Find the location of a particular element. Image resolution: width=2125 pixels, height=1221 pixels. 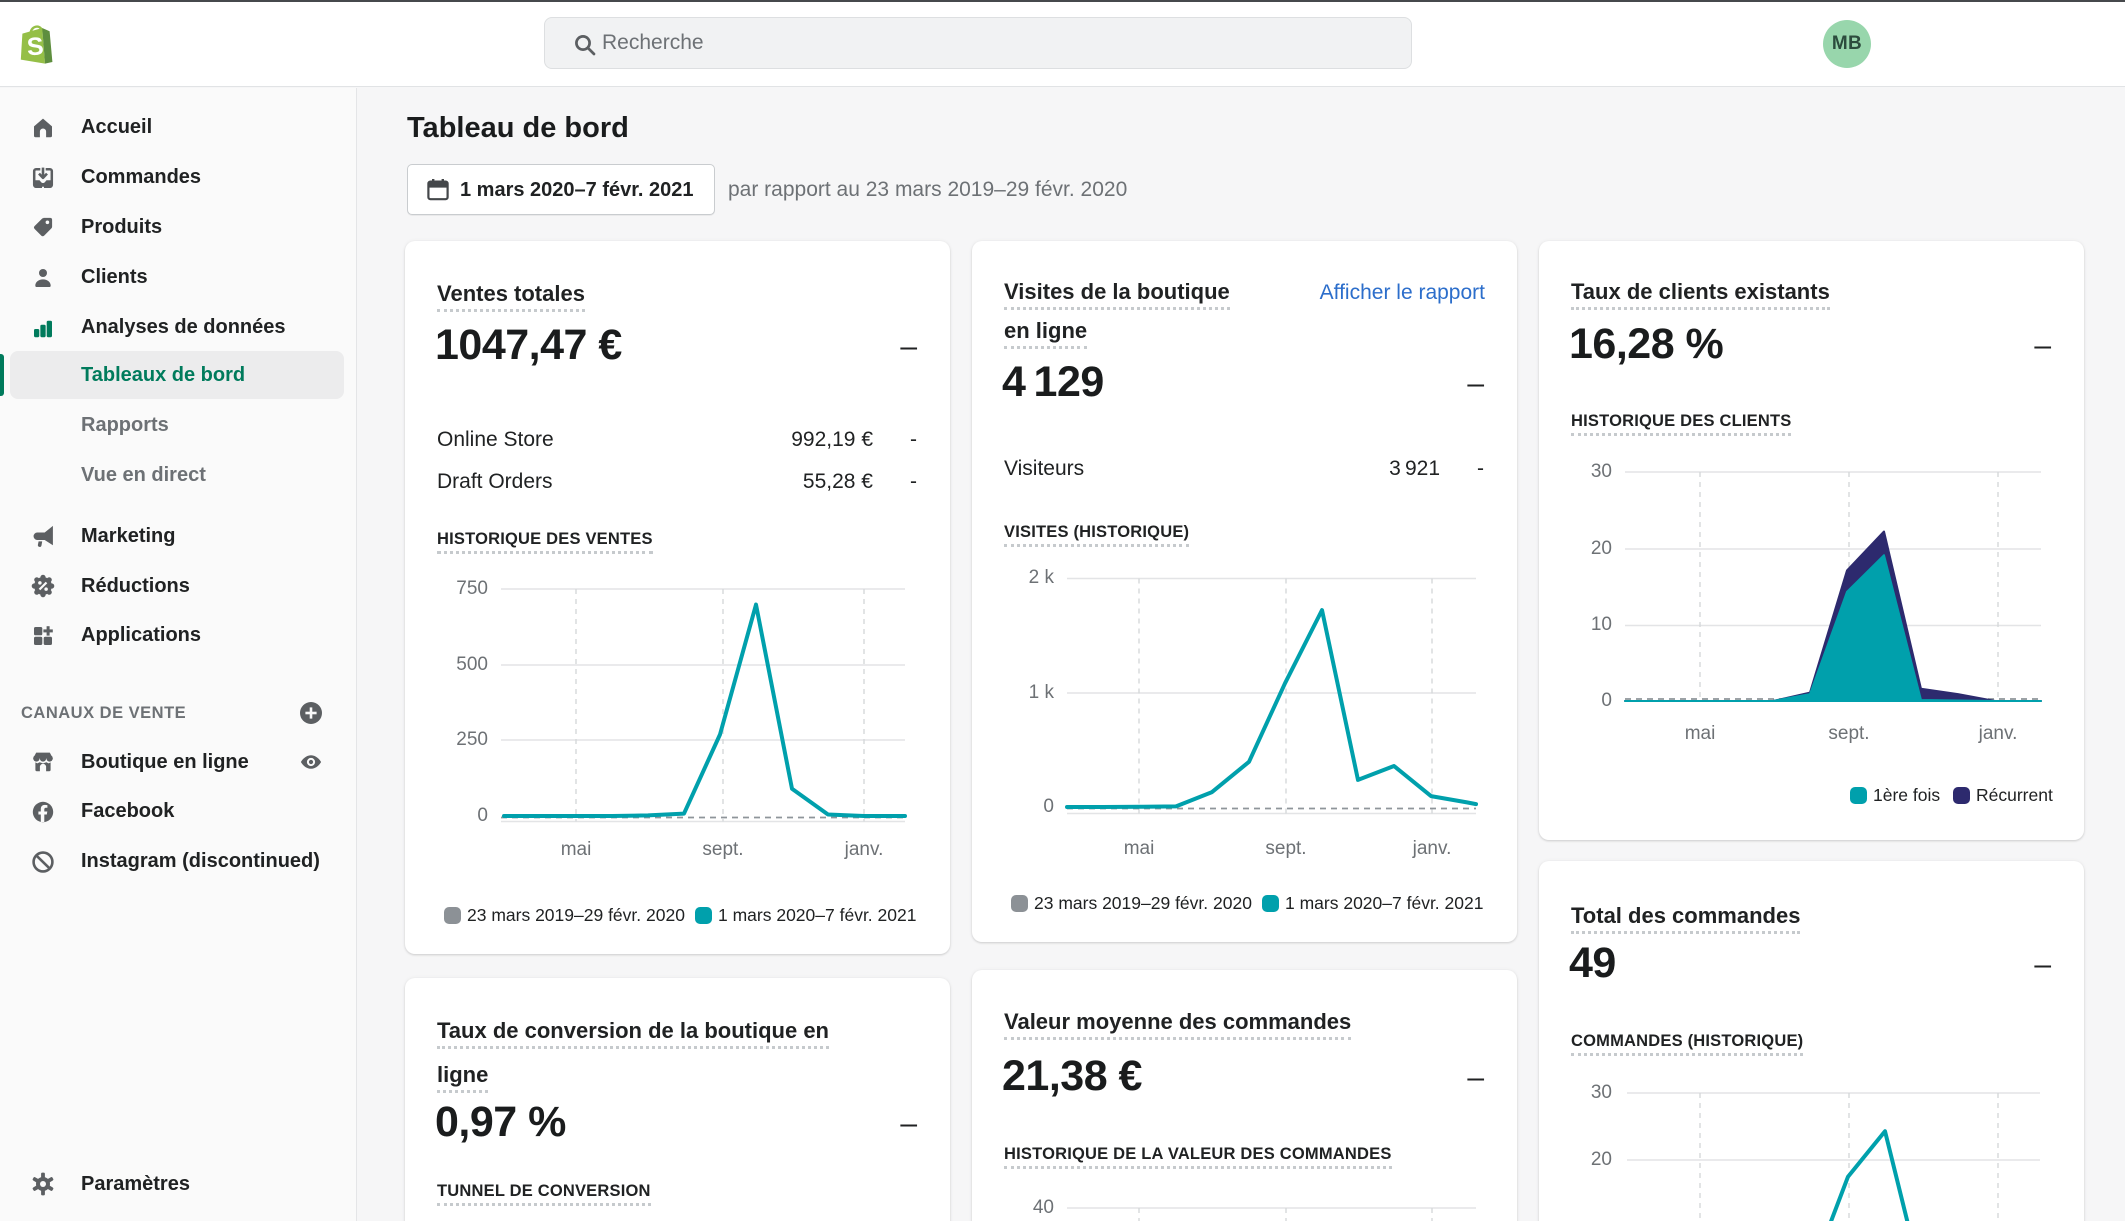

svg-text: S is located at coordinates (35, 46).